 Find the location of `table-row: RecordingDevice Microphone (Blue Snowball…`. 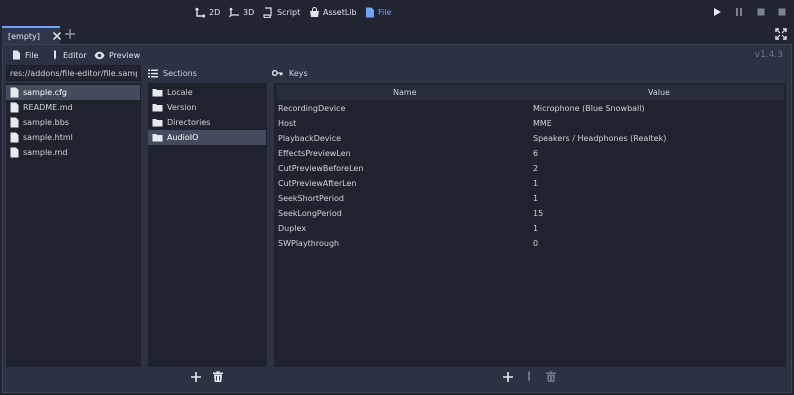

table-row: RecordingDevice Microphone (Blue Snowball… is located at coordinates (530, 108).